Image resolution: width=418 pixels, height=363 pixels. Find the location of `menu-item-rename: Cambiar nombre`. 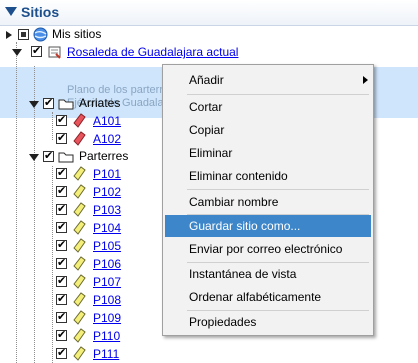

menu-item-rename: Cambiar nombre is located at coordinates (268, 202).